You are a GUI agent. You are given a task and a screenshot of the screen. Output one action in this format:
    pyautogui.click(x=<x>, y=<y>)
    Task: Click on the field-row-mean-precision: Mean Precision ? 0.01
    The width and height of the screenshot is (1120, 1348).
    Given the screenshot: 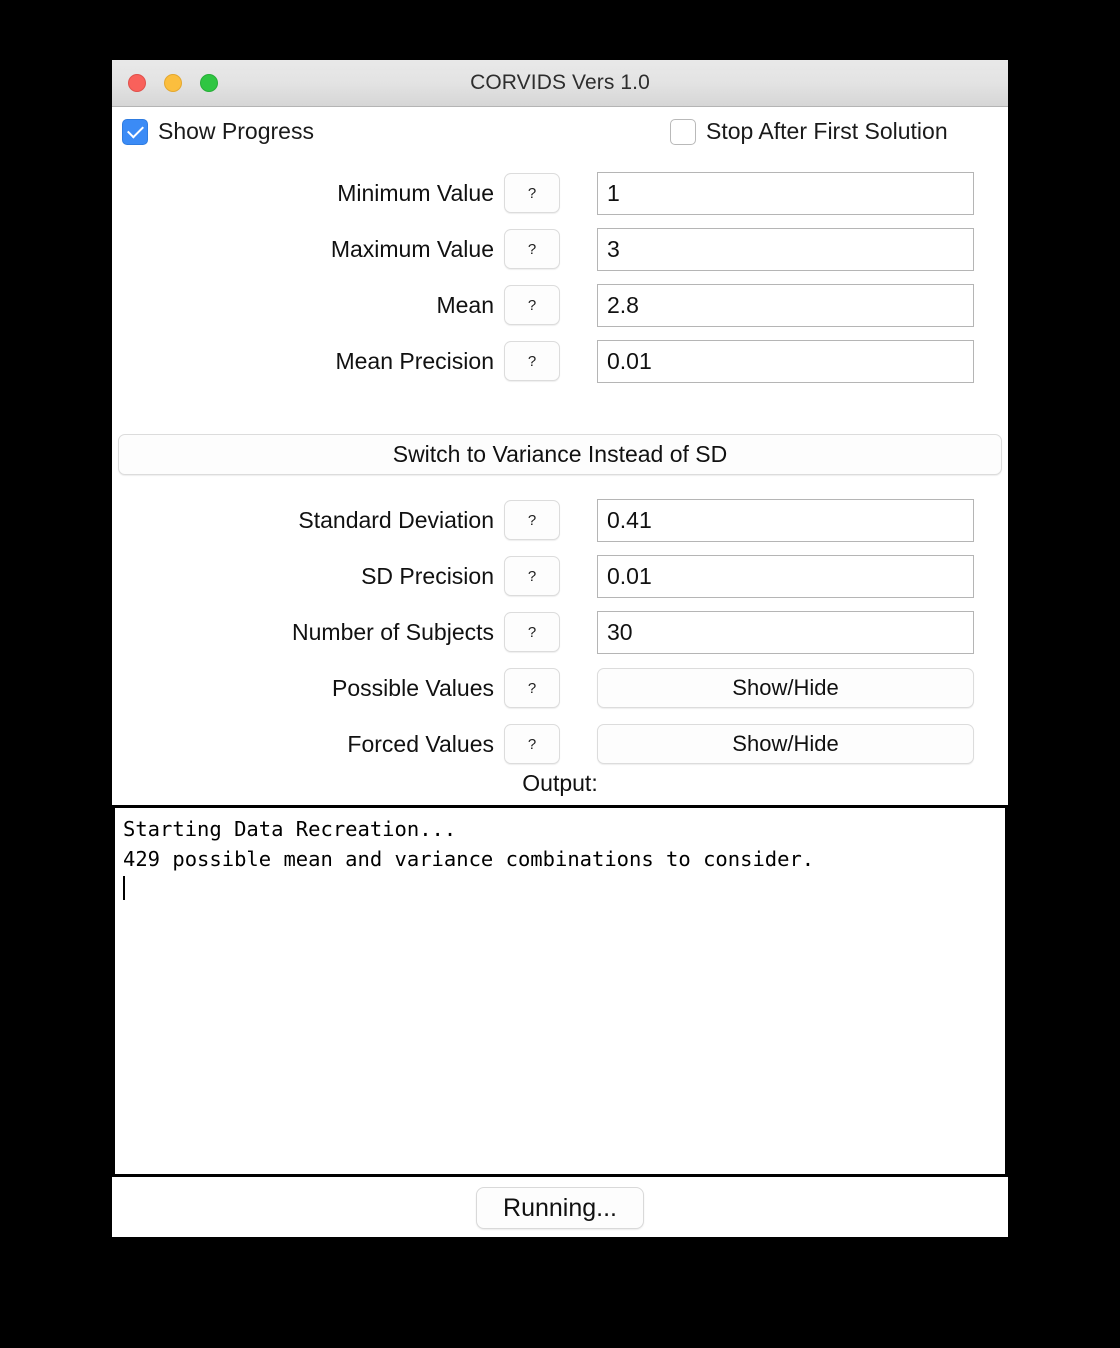 What is the action you would take?
    pyautogui.click(x=560, y=361)
    